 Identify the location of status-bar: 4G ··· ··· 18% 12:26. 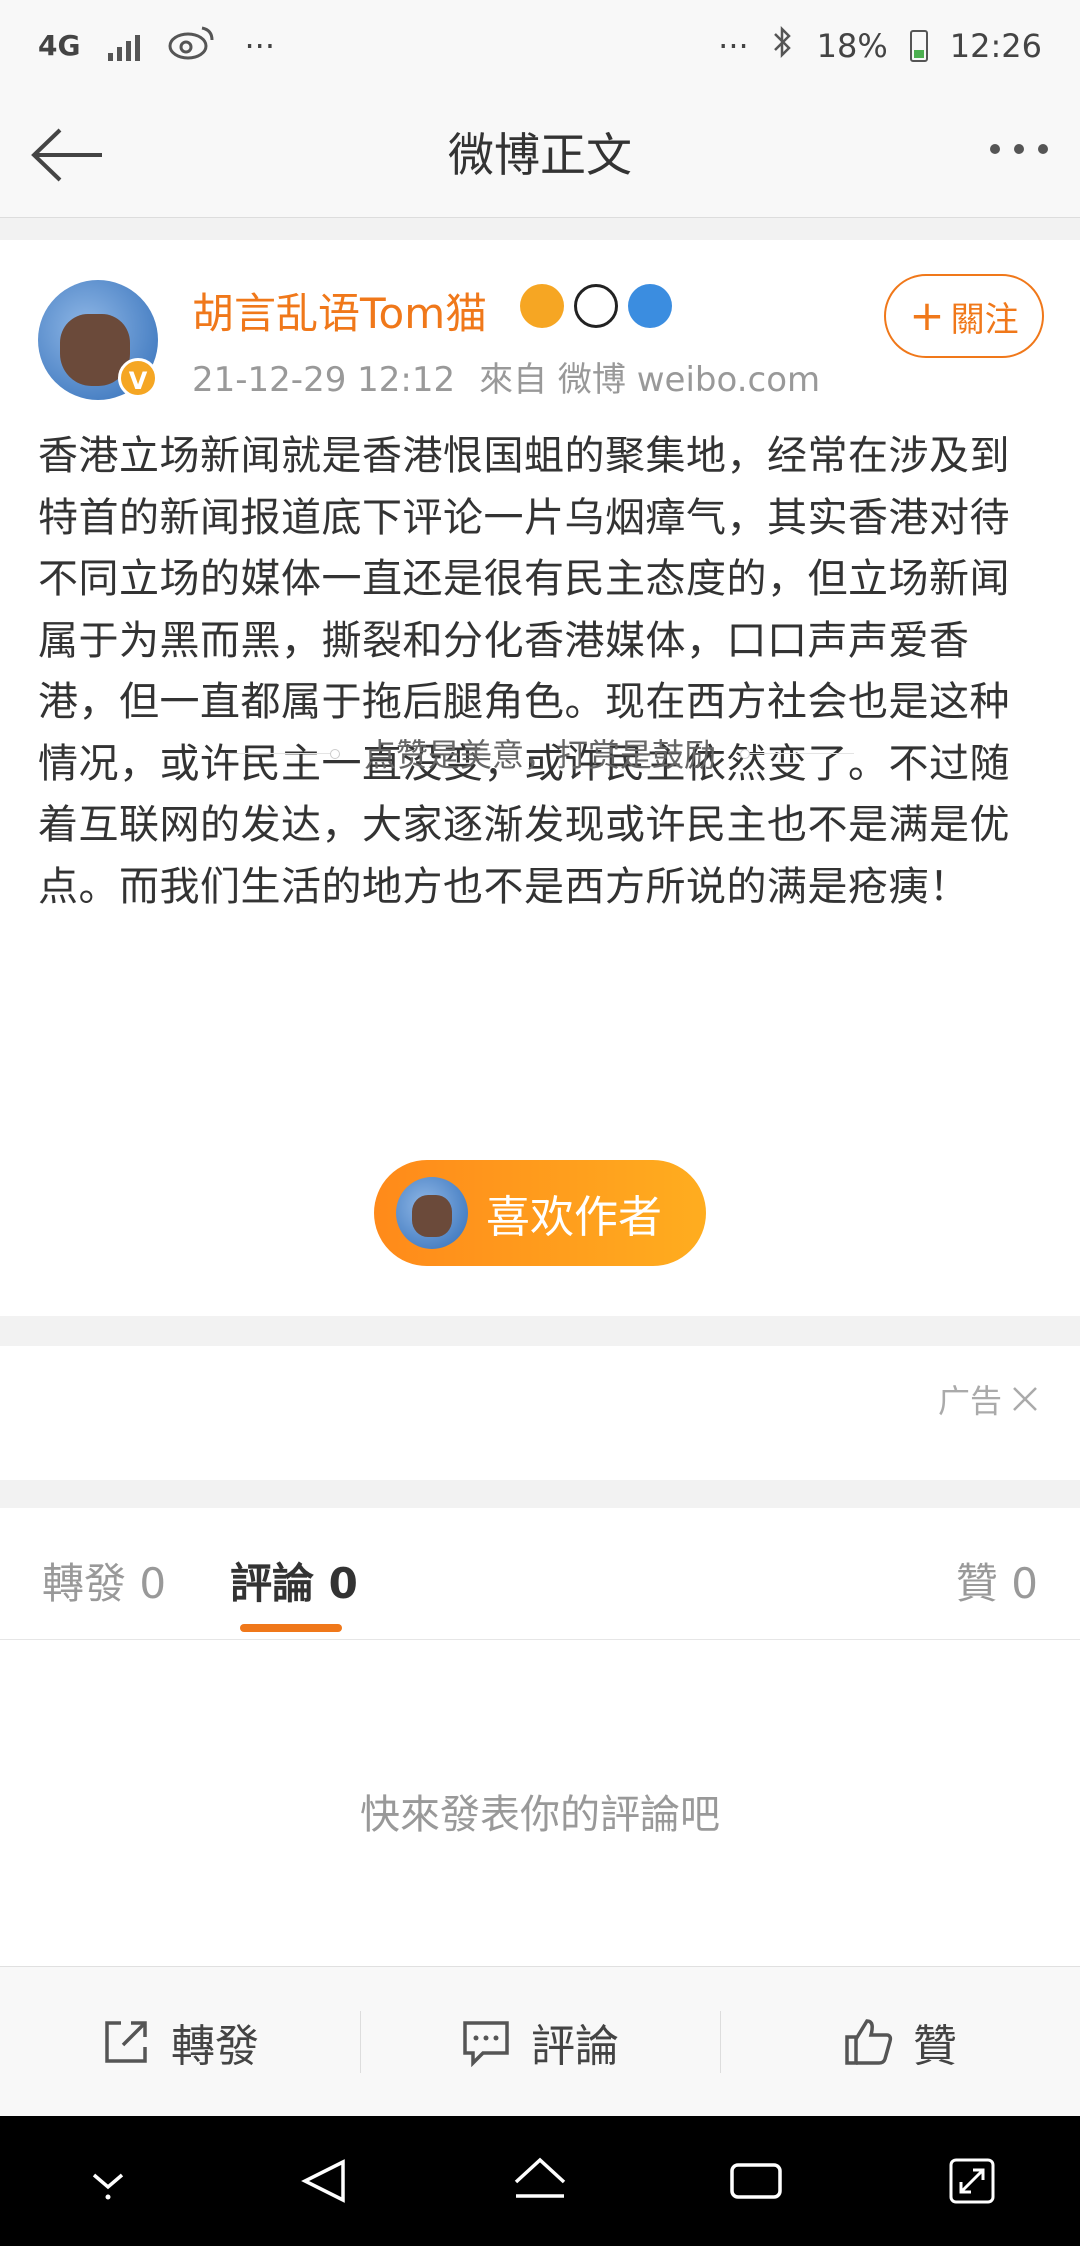
(540, 46).